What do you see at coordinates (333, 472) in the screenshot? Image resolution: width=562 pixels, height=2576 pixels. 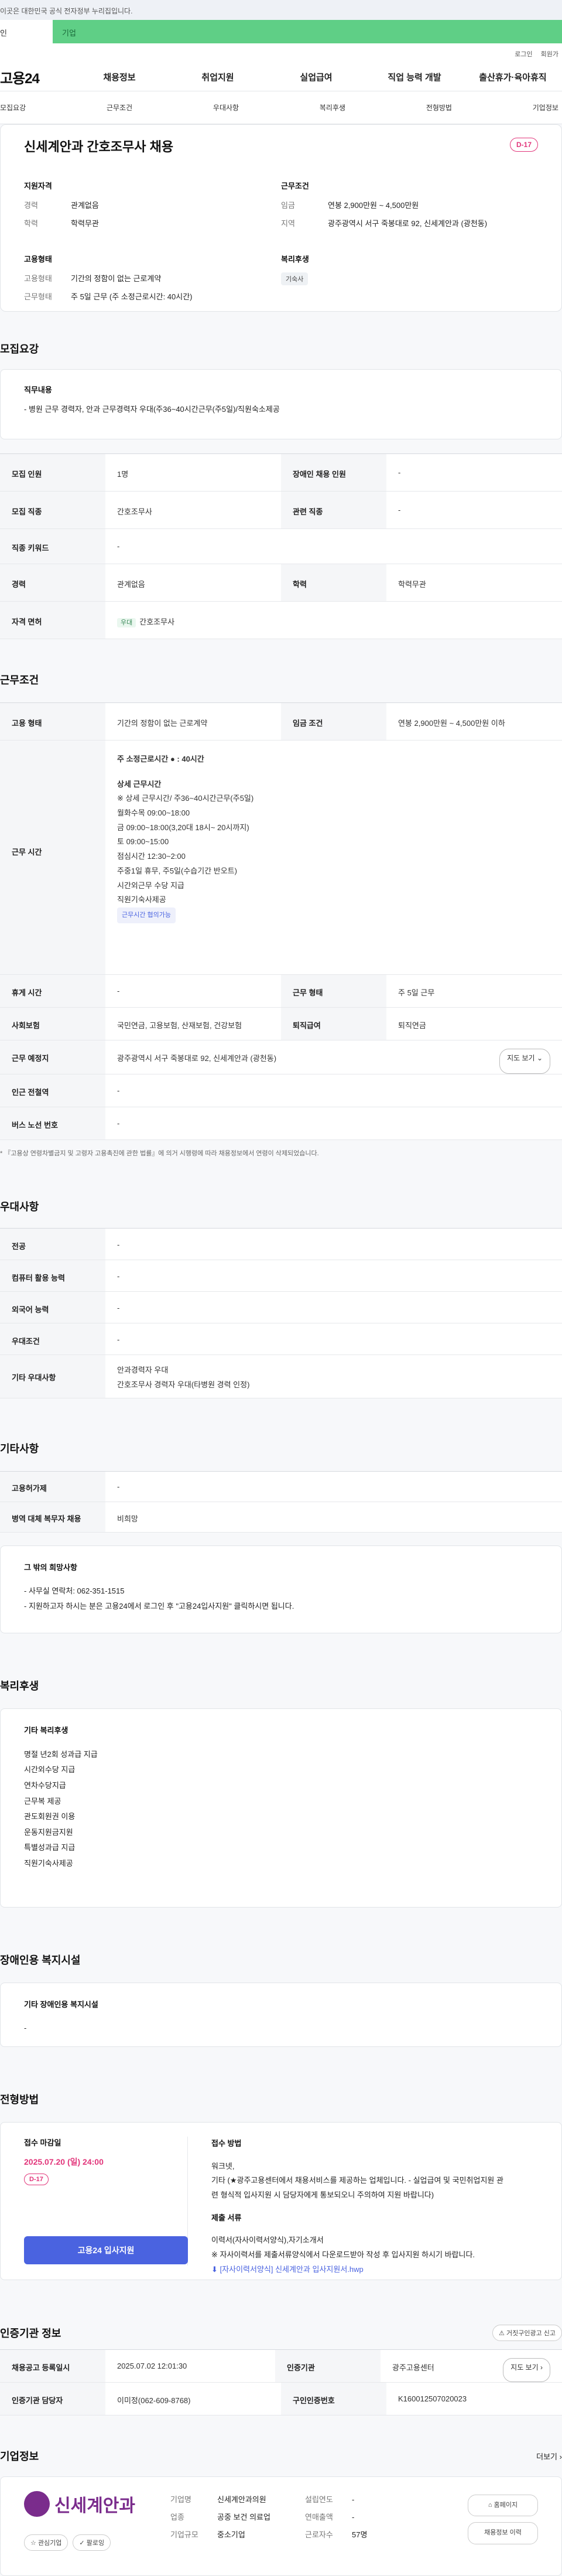 I see `disabled-count-label: 장애인 채용 인원` at bounding box center [333, 472].